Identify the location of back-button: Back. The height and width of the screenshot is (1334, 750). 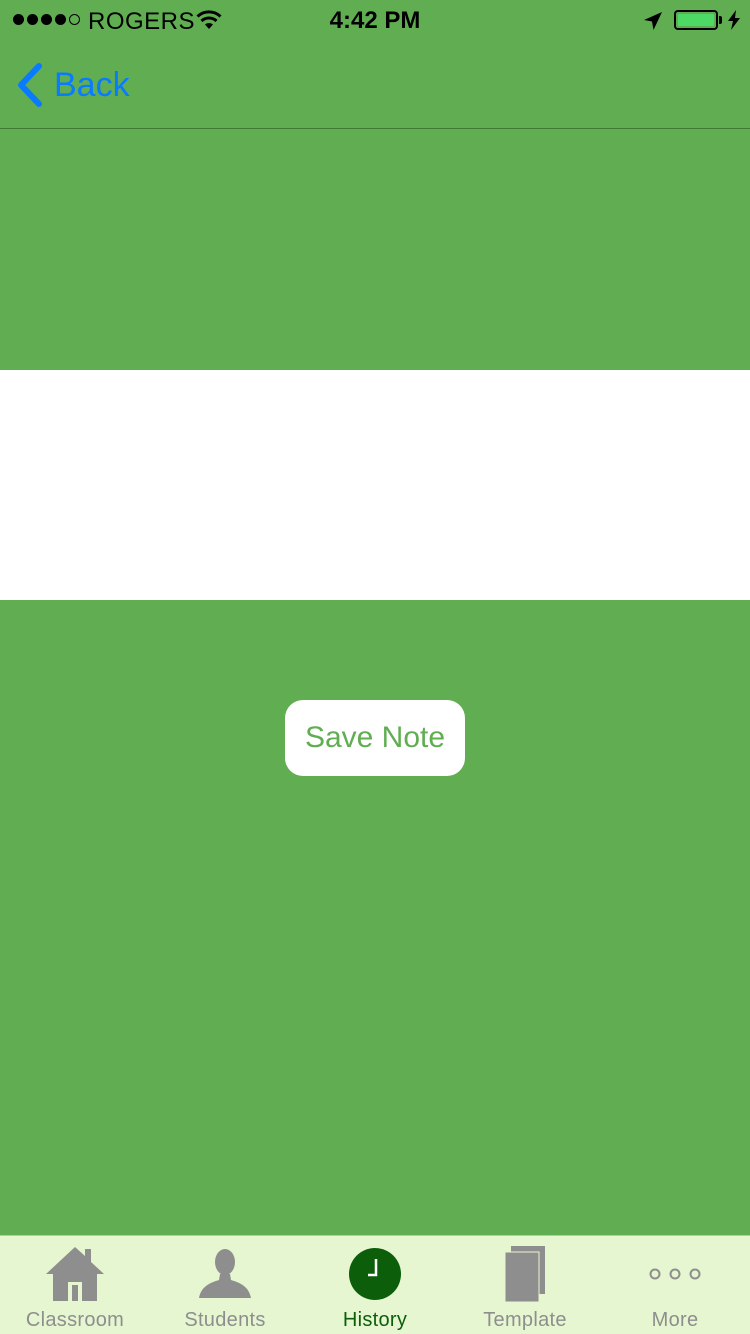
(72, 85).